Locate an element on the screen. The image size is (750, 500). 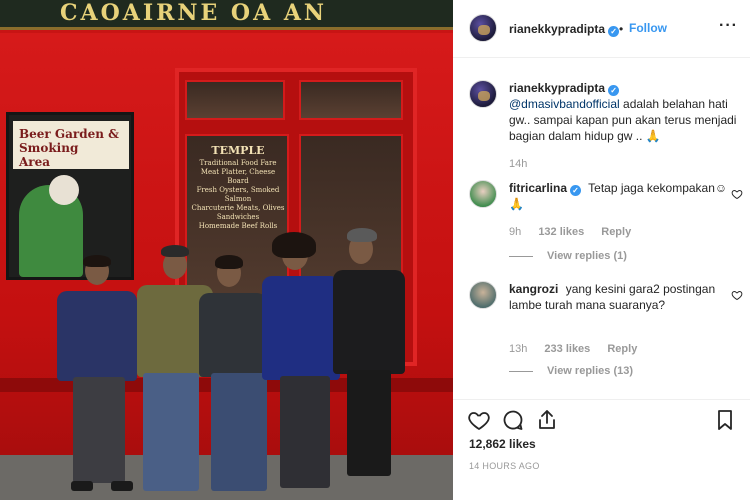
author-username: rianekkypradipta ✓ is located at coordinates (564, 29).